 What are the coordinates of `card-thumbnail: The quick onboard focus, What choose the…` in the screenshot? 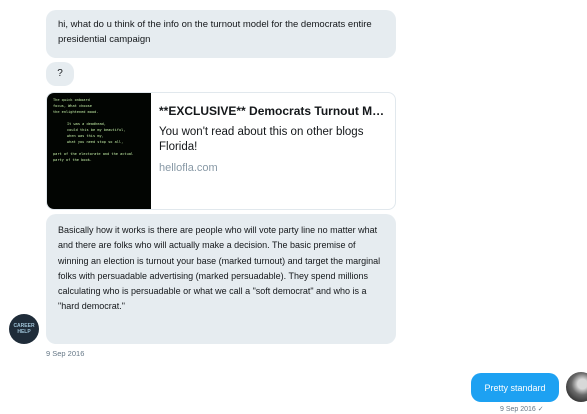 It's located at (99, 151).